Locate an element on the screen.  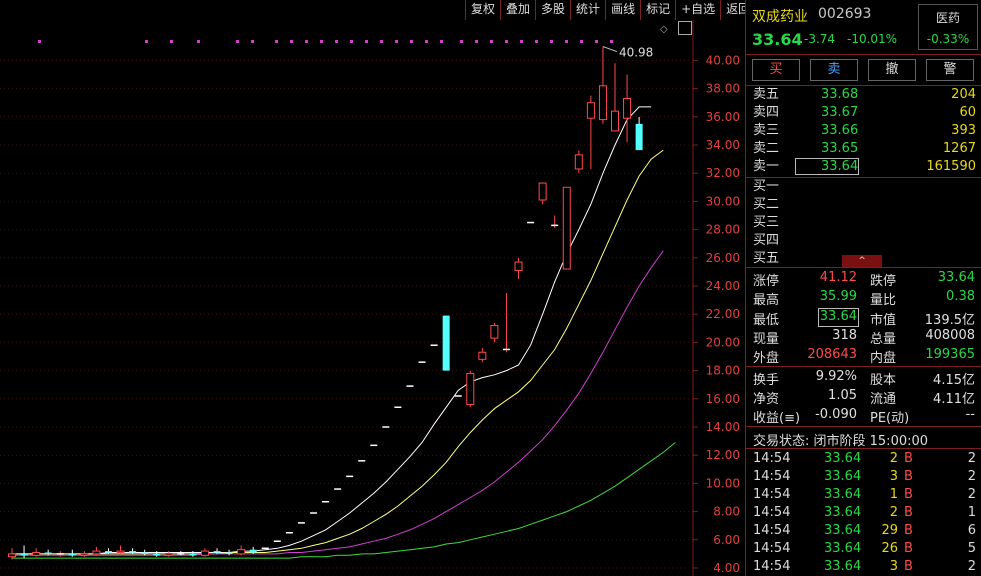
sell-button: 卖 is located at coordinates (834, 70).